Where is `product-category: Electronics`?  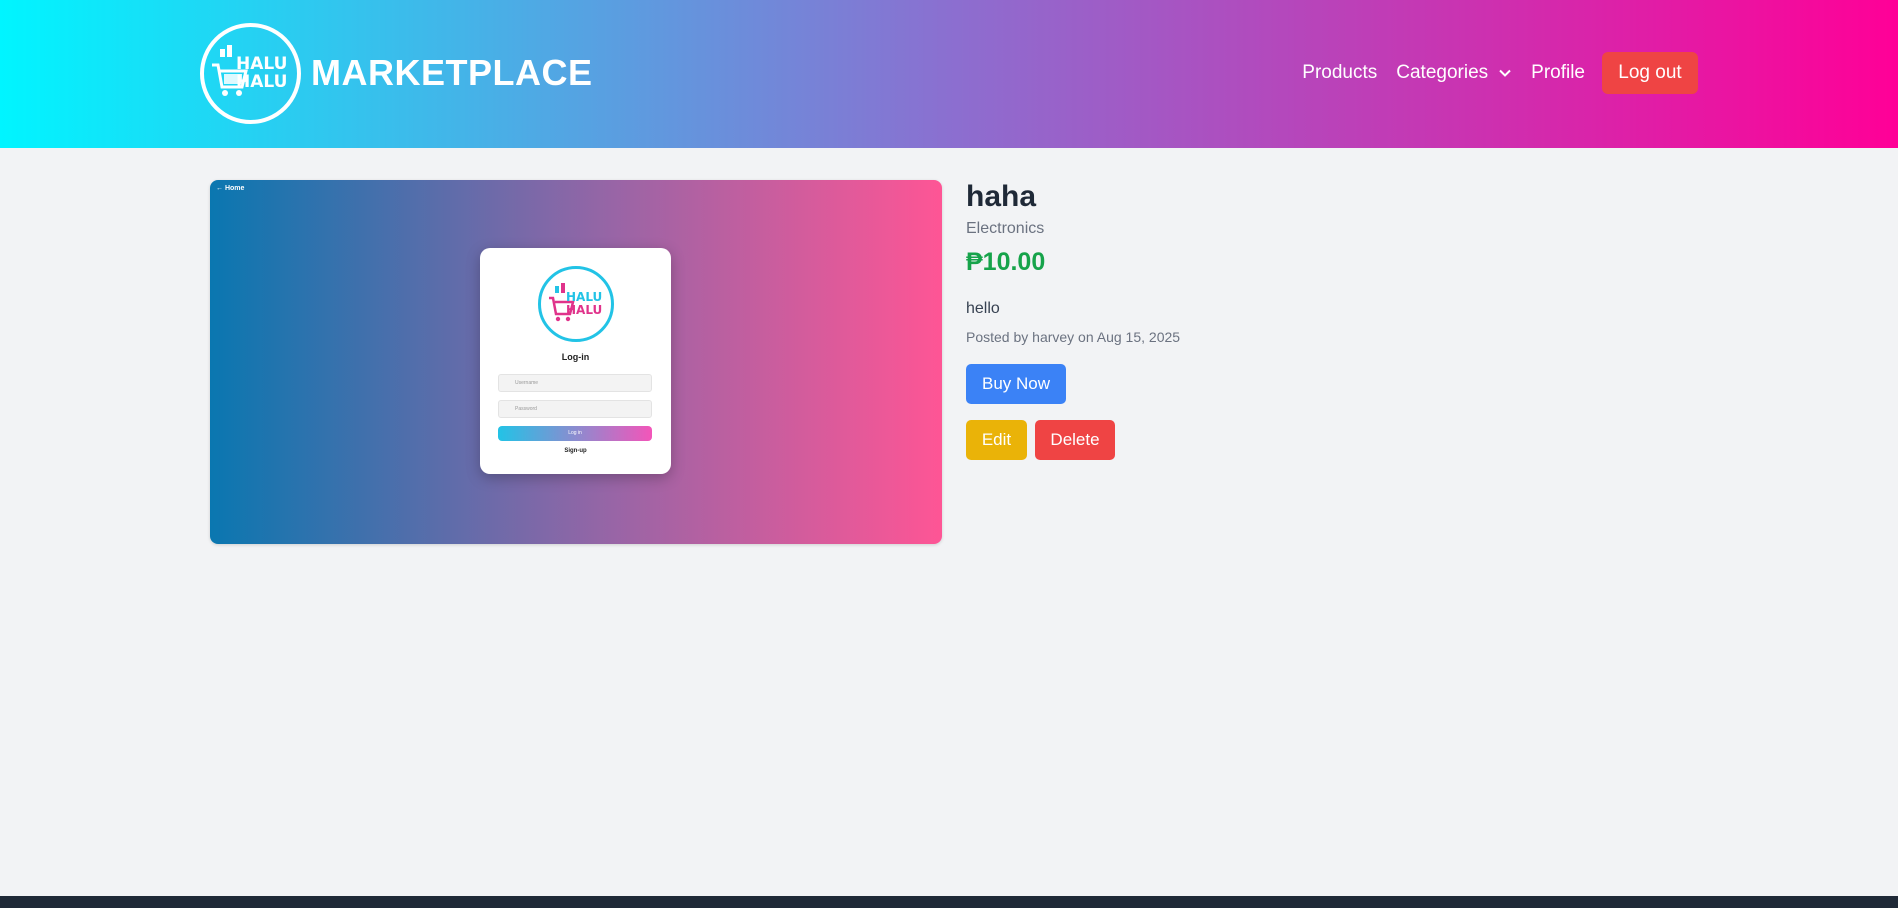
product-category: Electronics is located at coordinates (1005, 228).